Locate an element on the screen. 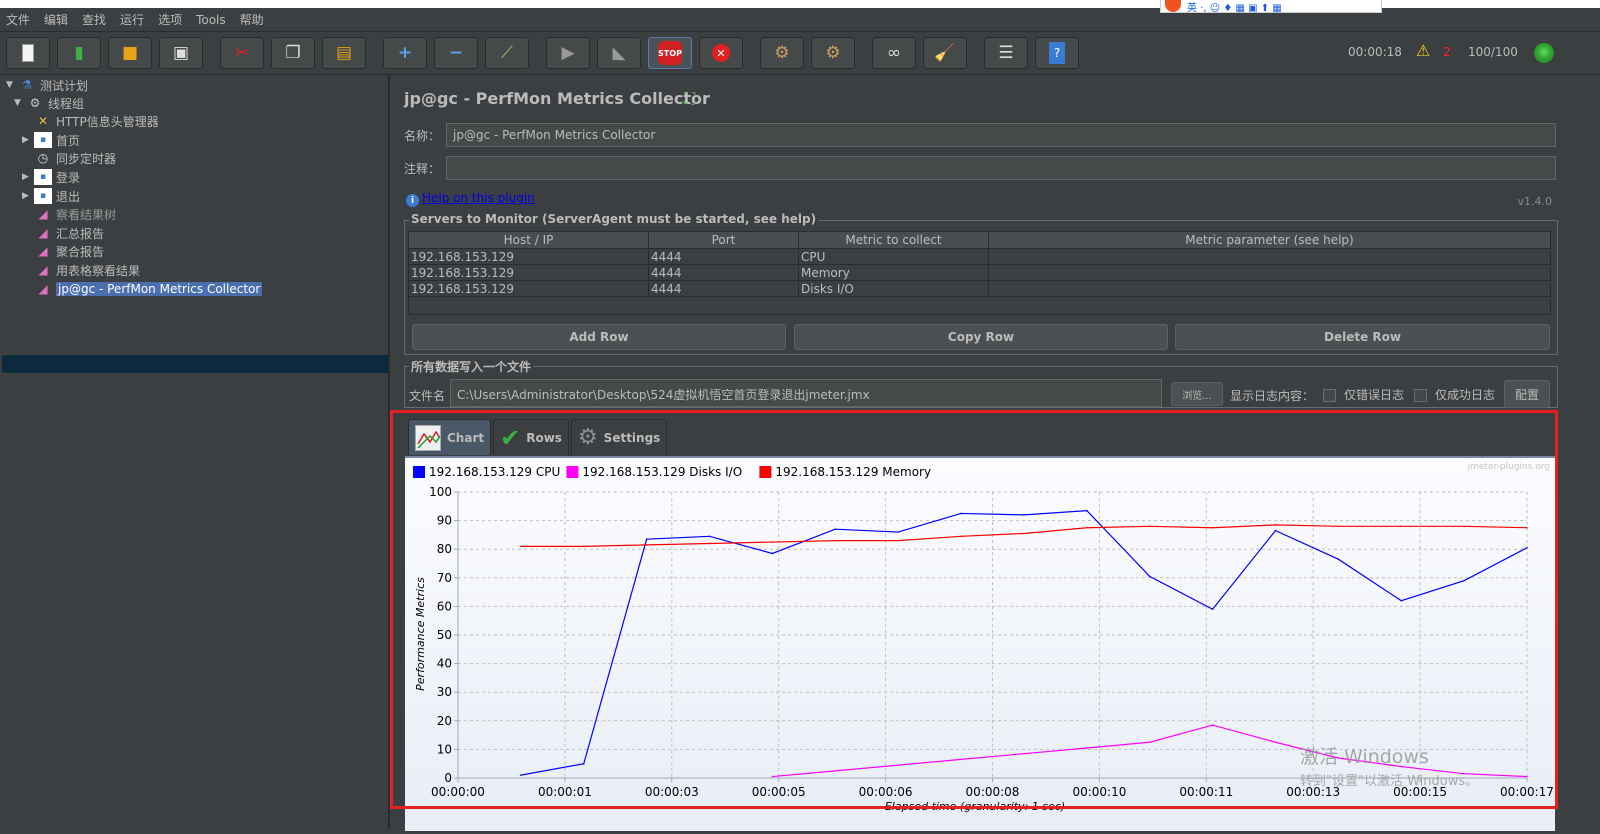 The height and width of the screenshot is (834, 1600). tree-item-view-results-table: ◢ 用表格察看结果 is located at coordinates (81, 270).